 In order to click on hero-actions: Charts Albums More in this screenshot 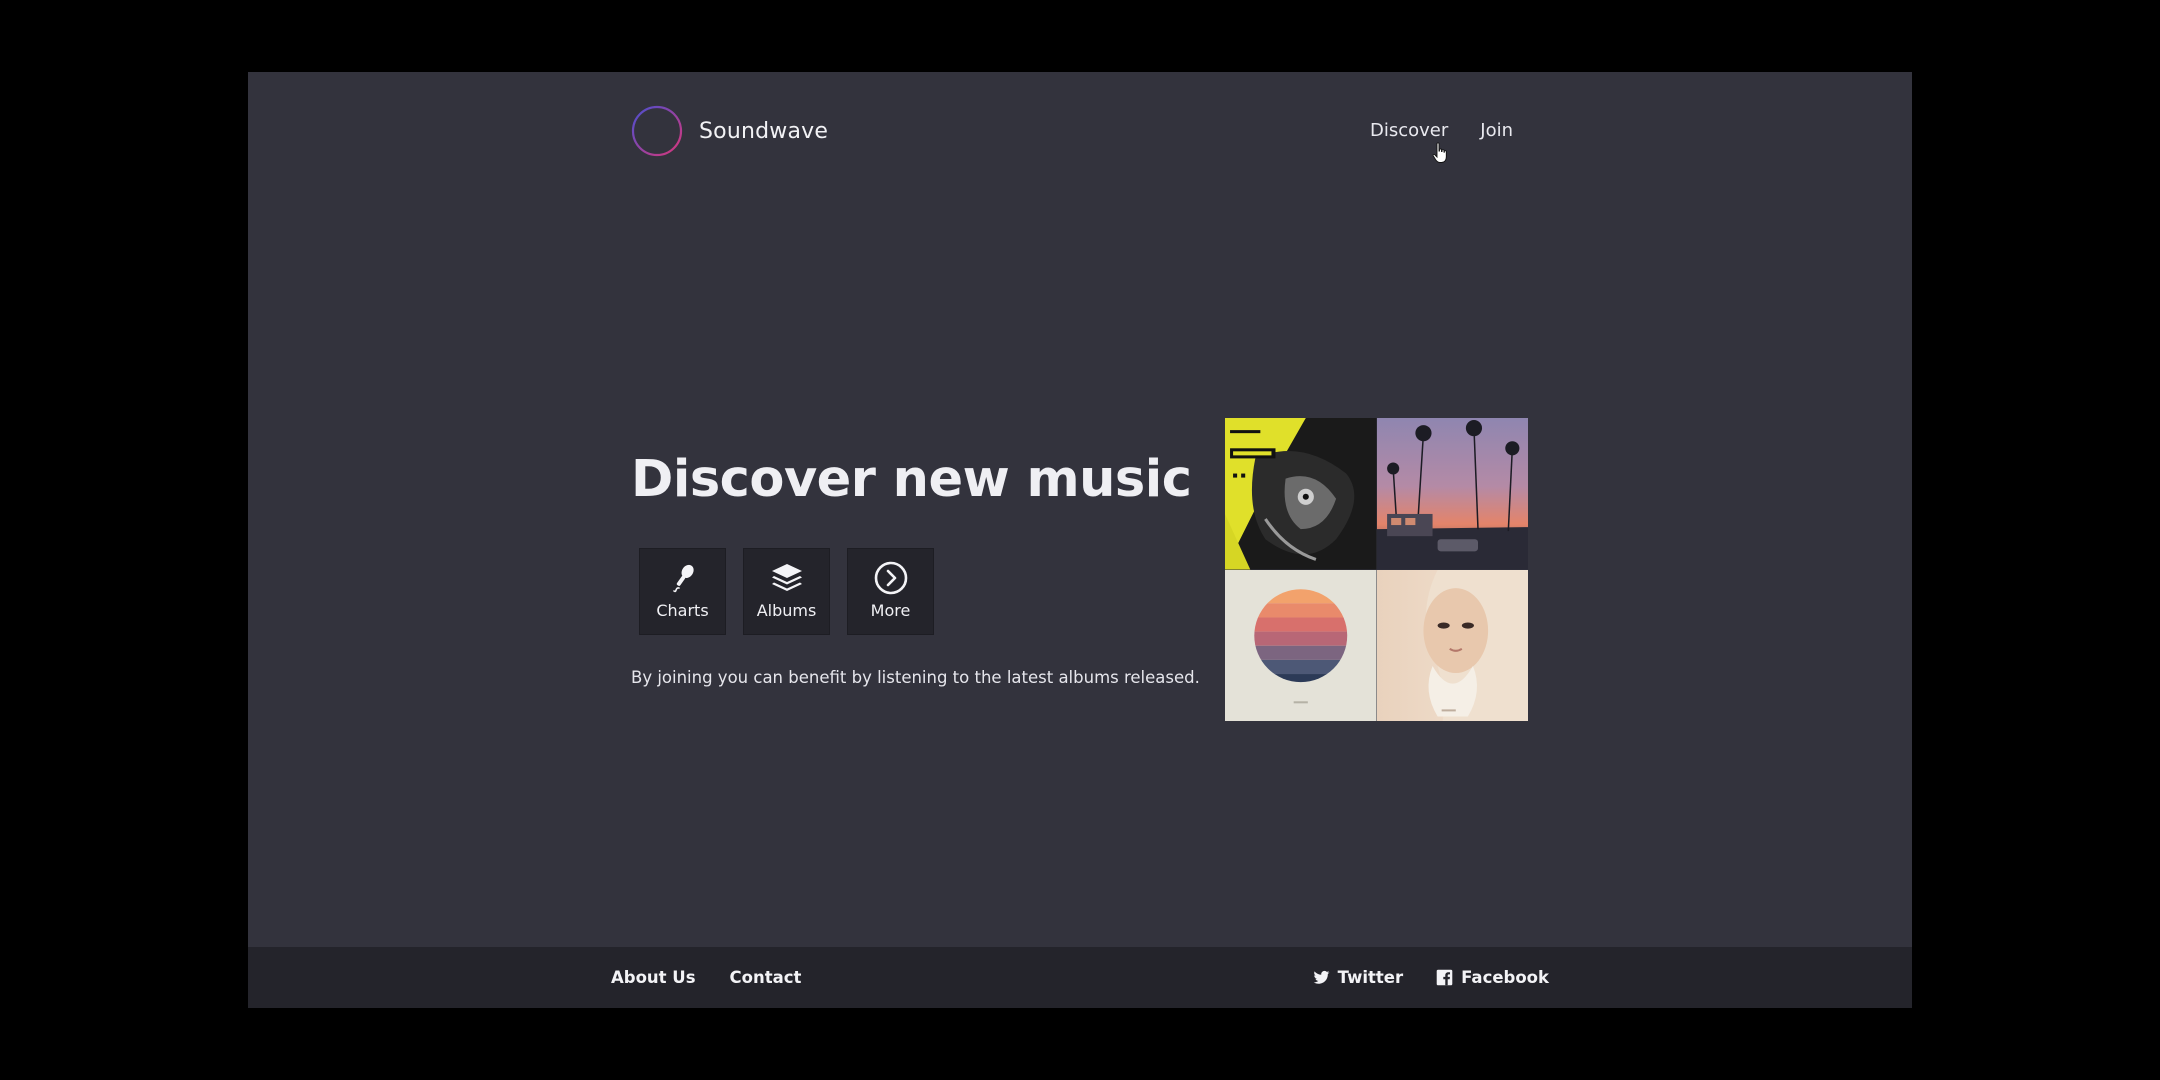, I will do `click(786, 591)`.